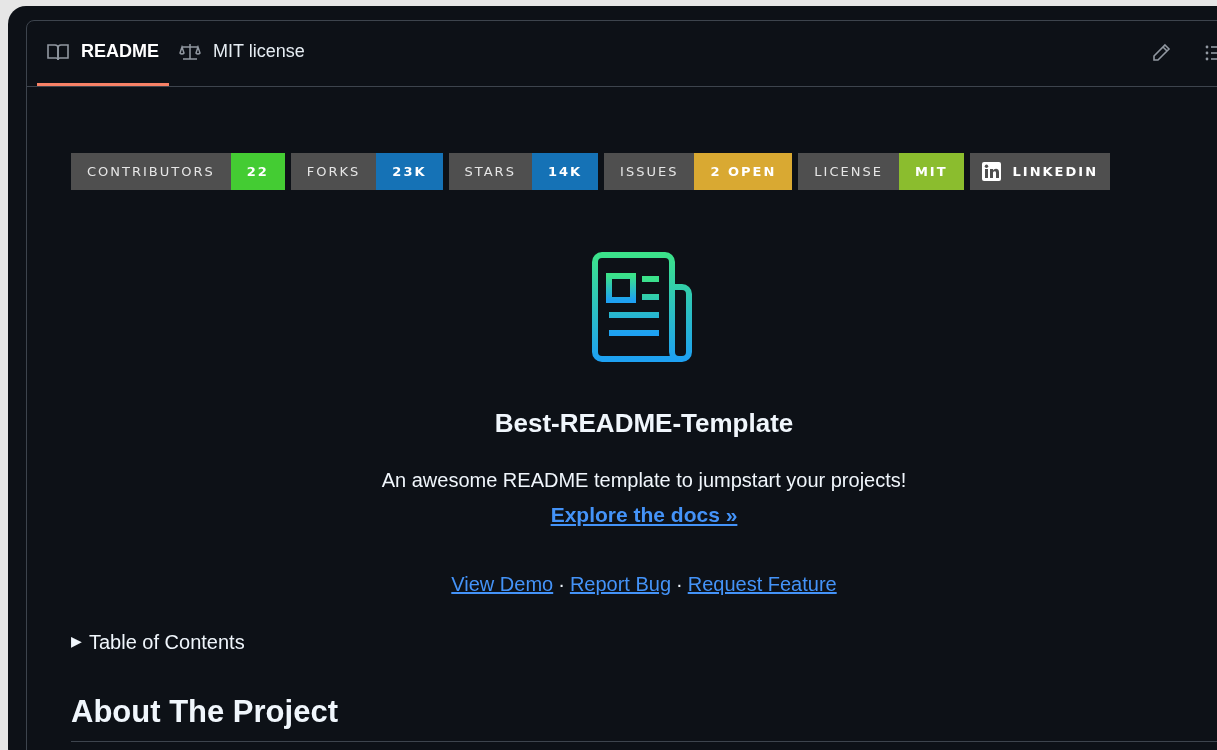  Describe the element at coordinates (490, 171) in the screenshot. I see `badge-label: STARS` at that location.